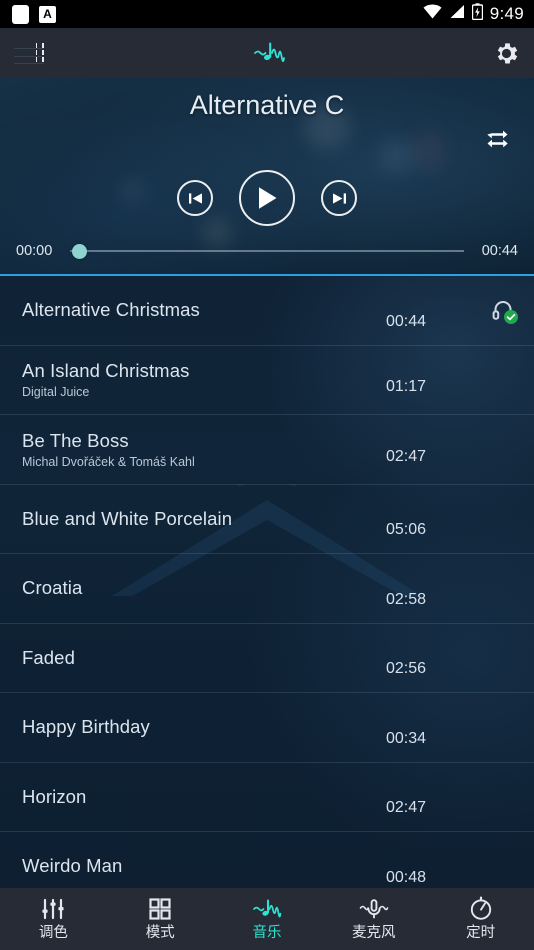 Image resolution: width=534 pixels, height=950 pixels. Describe the element at coordinates (406, 738) in the screenshot. I see `playlist-row-duration: 00:34` at that location.